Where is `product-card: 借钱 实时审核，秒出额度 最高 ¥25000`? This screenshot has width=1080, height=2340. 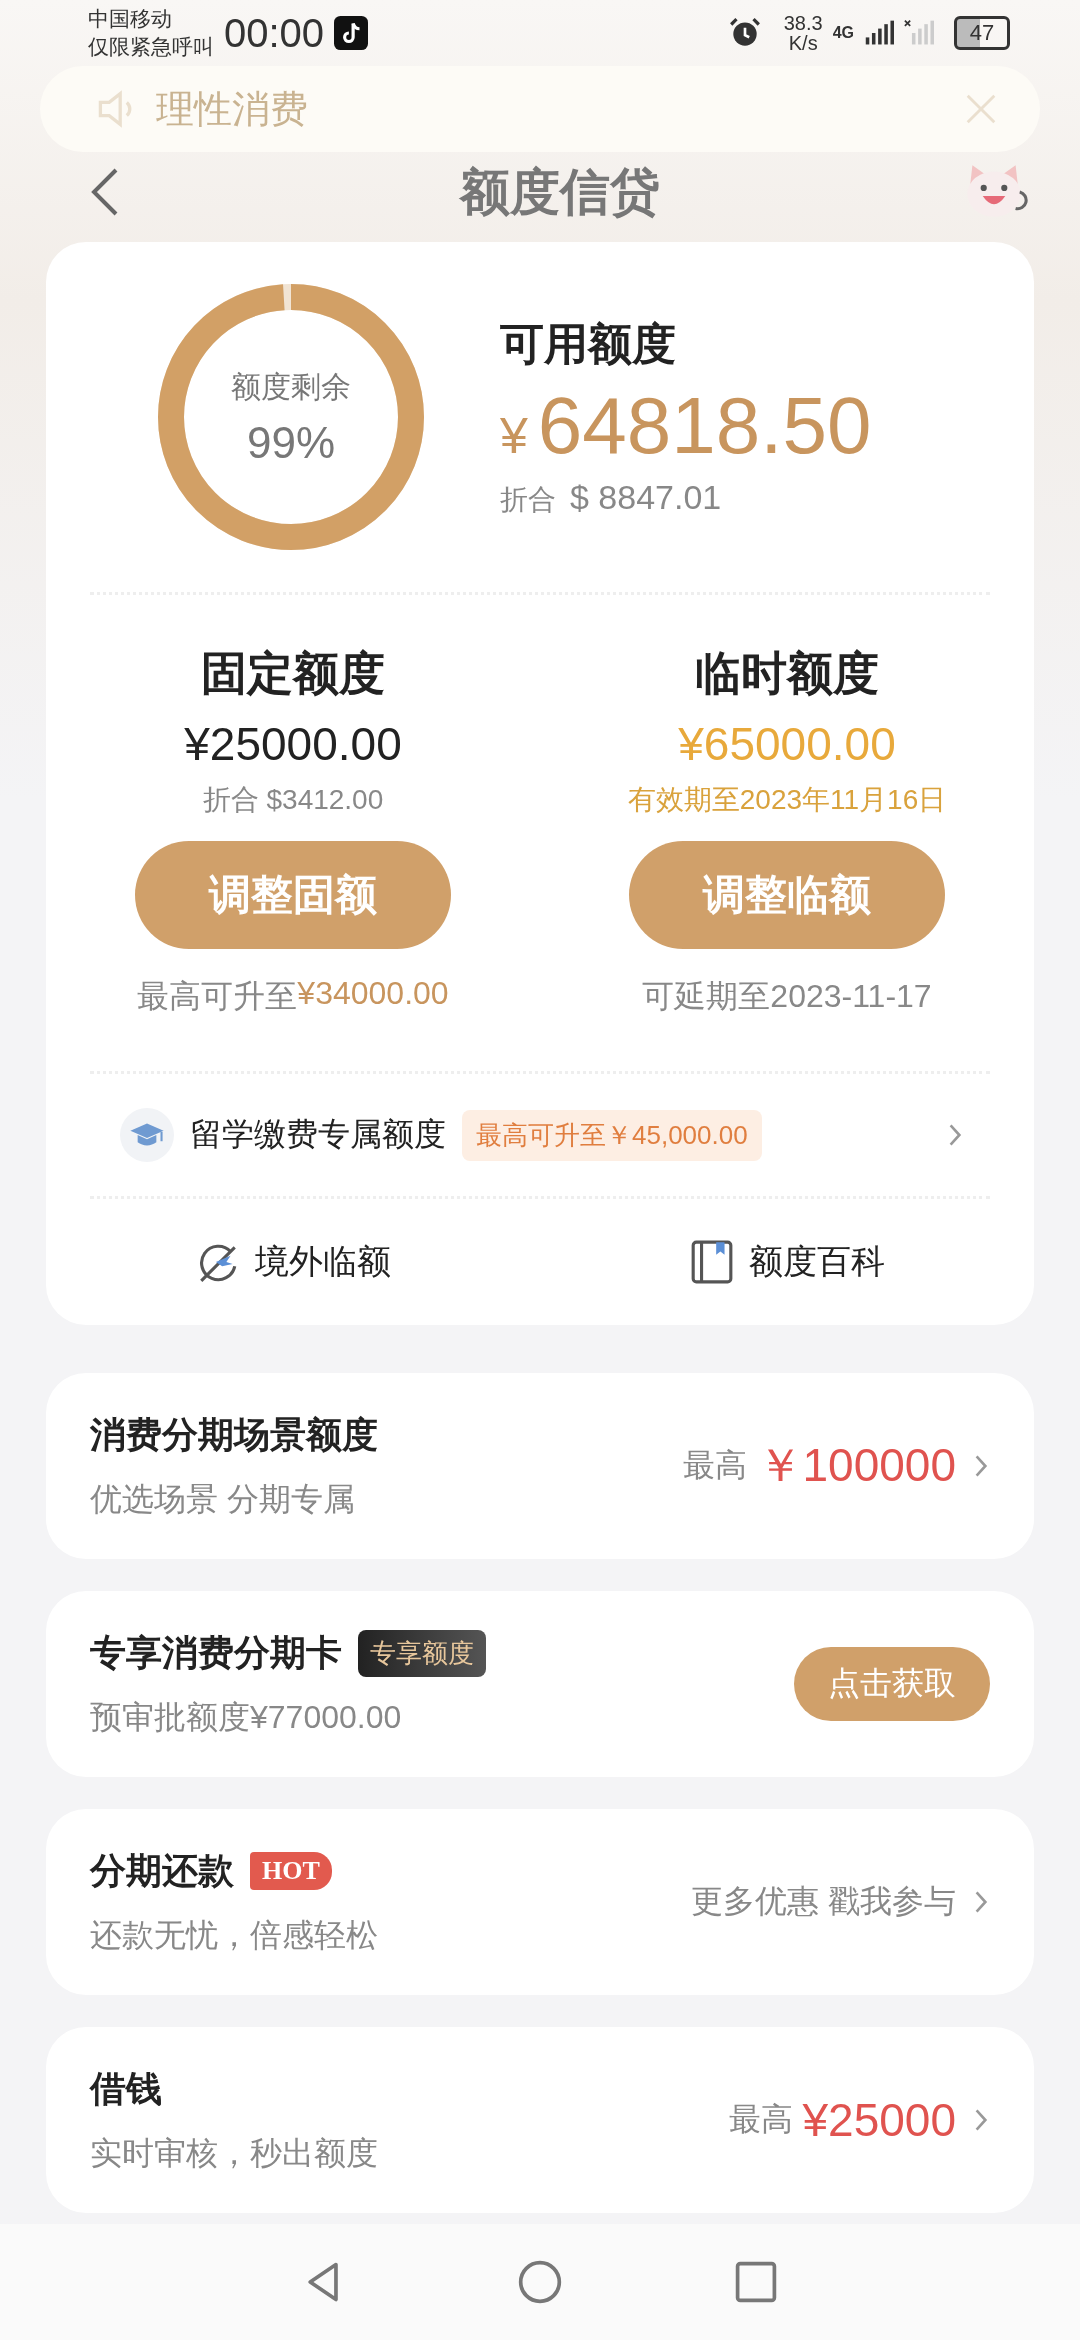
product-card: 借钱 实时审核，秒出额度 最高 ¥25000 is located at coordinates (540, 2120).